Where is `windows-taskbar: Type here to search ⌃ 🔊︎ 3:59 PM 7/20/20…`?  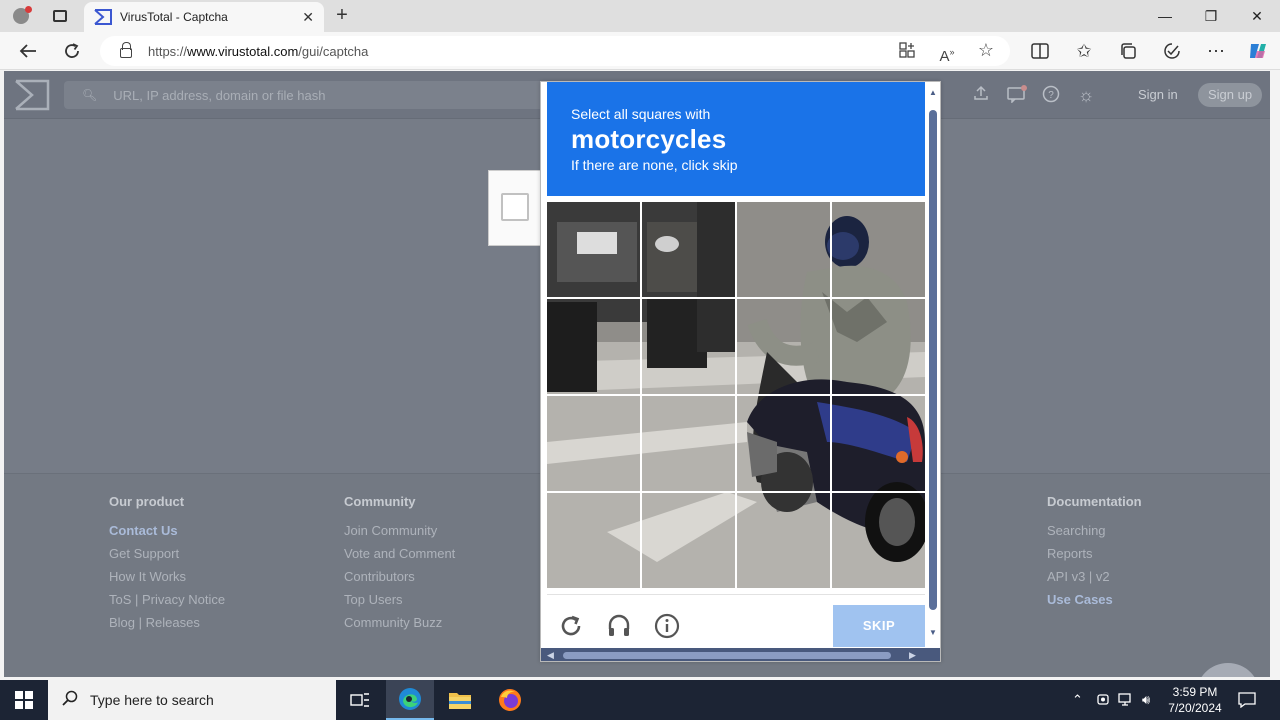 windows-taskbar: Type here to search ⌃ 🔊︎ 3:59 PM 7/20/20… is located at coordinates (640, 700).